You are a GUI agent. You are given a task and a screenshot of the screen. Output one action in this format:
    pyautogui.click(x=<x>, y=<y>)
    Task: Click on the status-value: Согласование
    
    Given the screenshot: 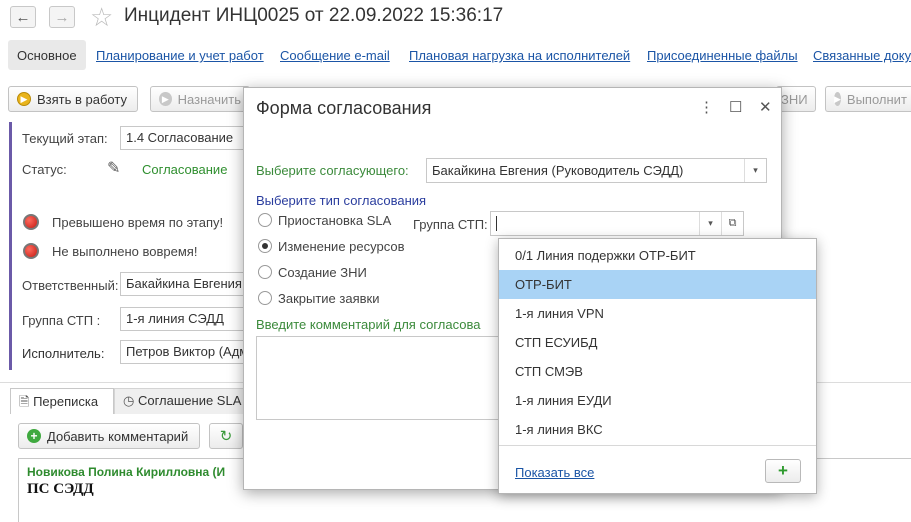 What is the action you would take?
    pyautogui.click(x=185, y=169)
    